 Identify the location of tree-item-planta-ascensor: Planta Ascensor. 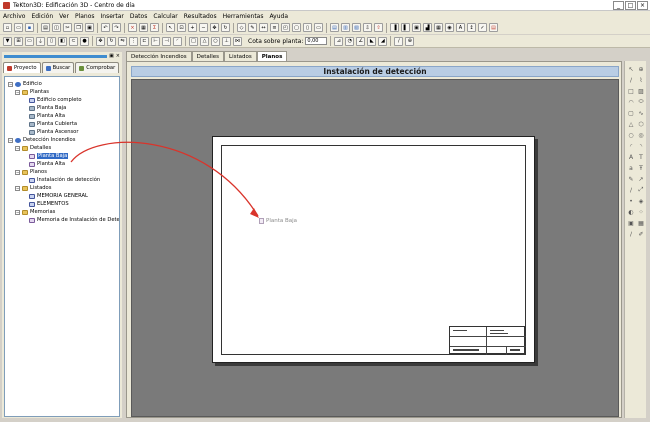
(54, 132).